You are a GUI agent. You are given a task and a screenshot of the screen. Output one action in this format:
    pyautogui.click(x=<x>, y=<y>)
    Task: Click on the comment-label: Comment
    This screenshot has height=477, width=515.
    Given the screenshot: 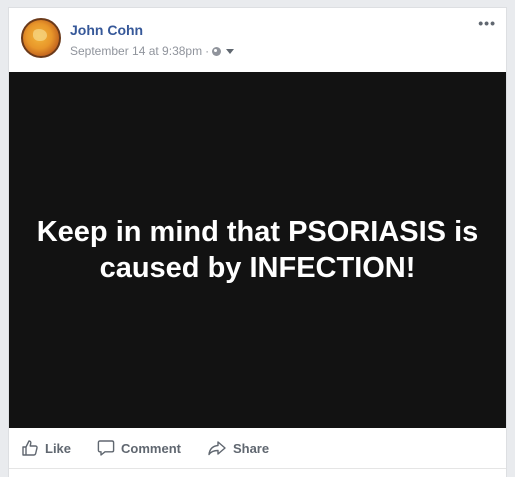 What is the action you would take?
    pyautogui.click(x=151, y=448)
    